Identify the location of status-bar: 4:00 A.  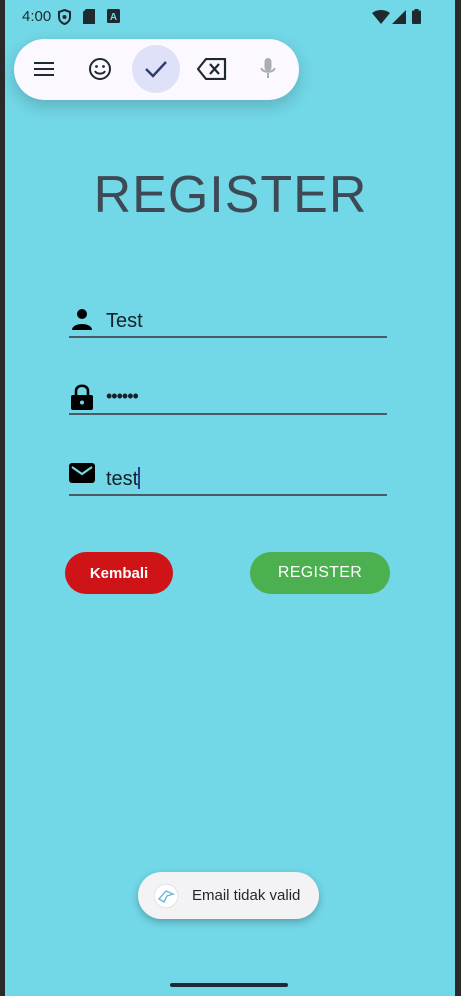
(230, 17).